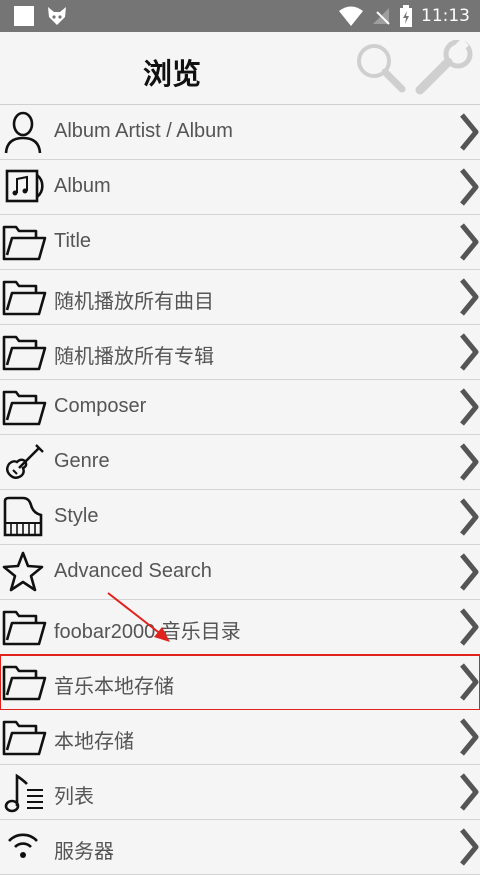 The image size is (480, 875). What do you see at coordinates (134, 302) in the screenshot?
I see `browse-item-label: 随机播放所有曲目` at bounding box center [134, 302].